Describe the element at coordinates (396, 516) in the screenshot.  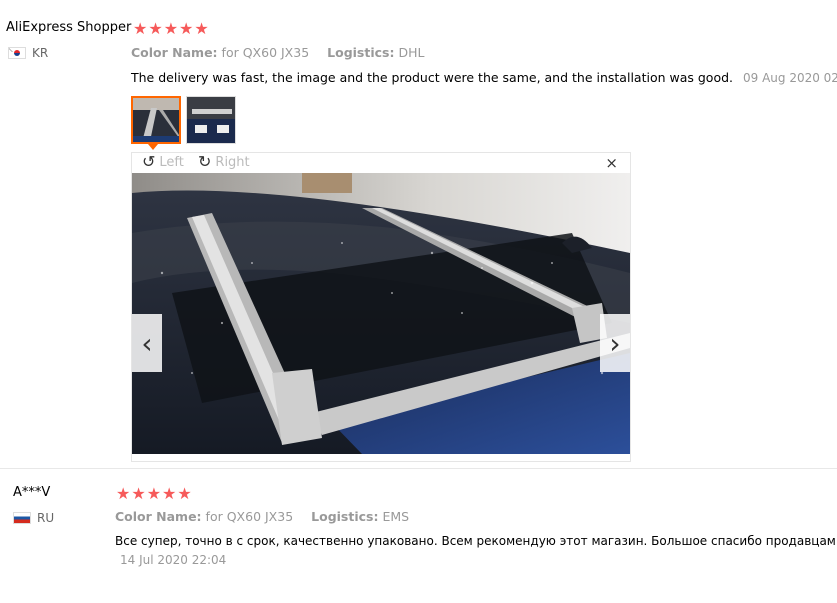
I see `logistics-value: EMS` at that location.